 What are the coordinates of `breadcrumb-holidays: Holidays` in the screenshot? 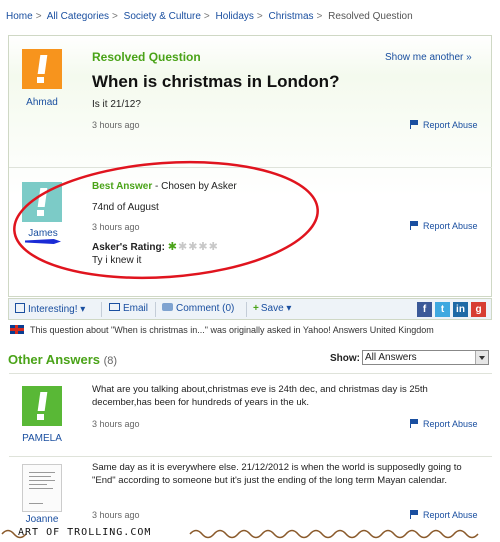 It's located at (235, 16).